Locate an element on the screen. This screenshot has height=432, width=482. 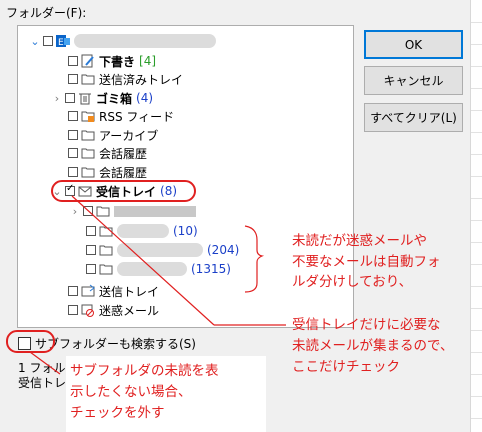
tree-node-archive: アーカイブ is located at coordinates (113, 135).